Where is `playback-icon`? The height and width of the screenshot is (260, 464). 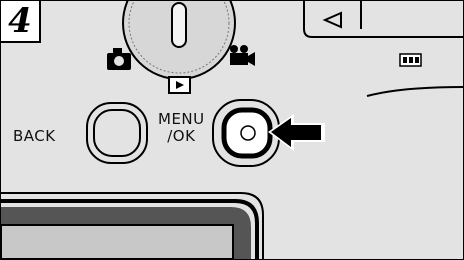 playback-icon is located at coordinates (179, 85).